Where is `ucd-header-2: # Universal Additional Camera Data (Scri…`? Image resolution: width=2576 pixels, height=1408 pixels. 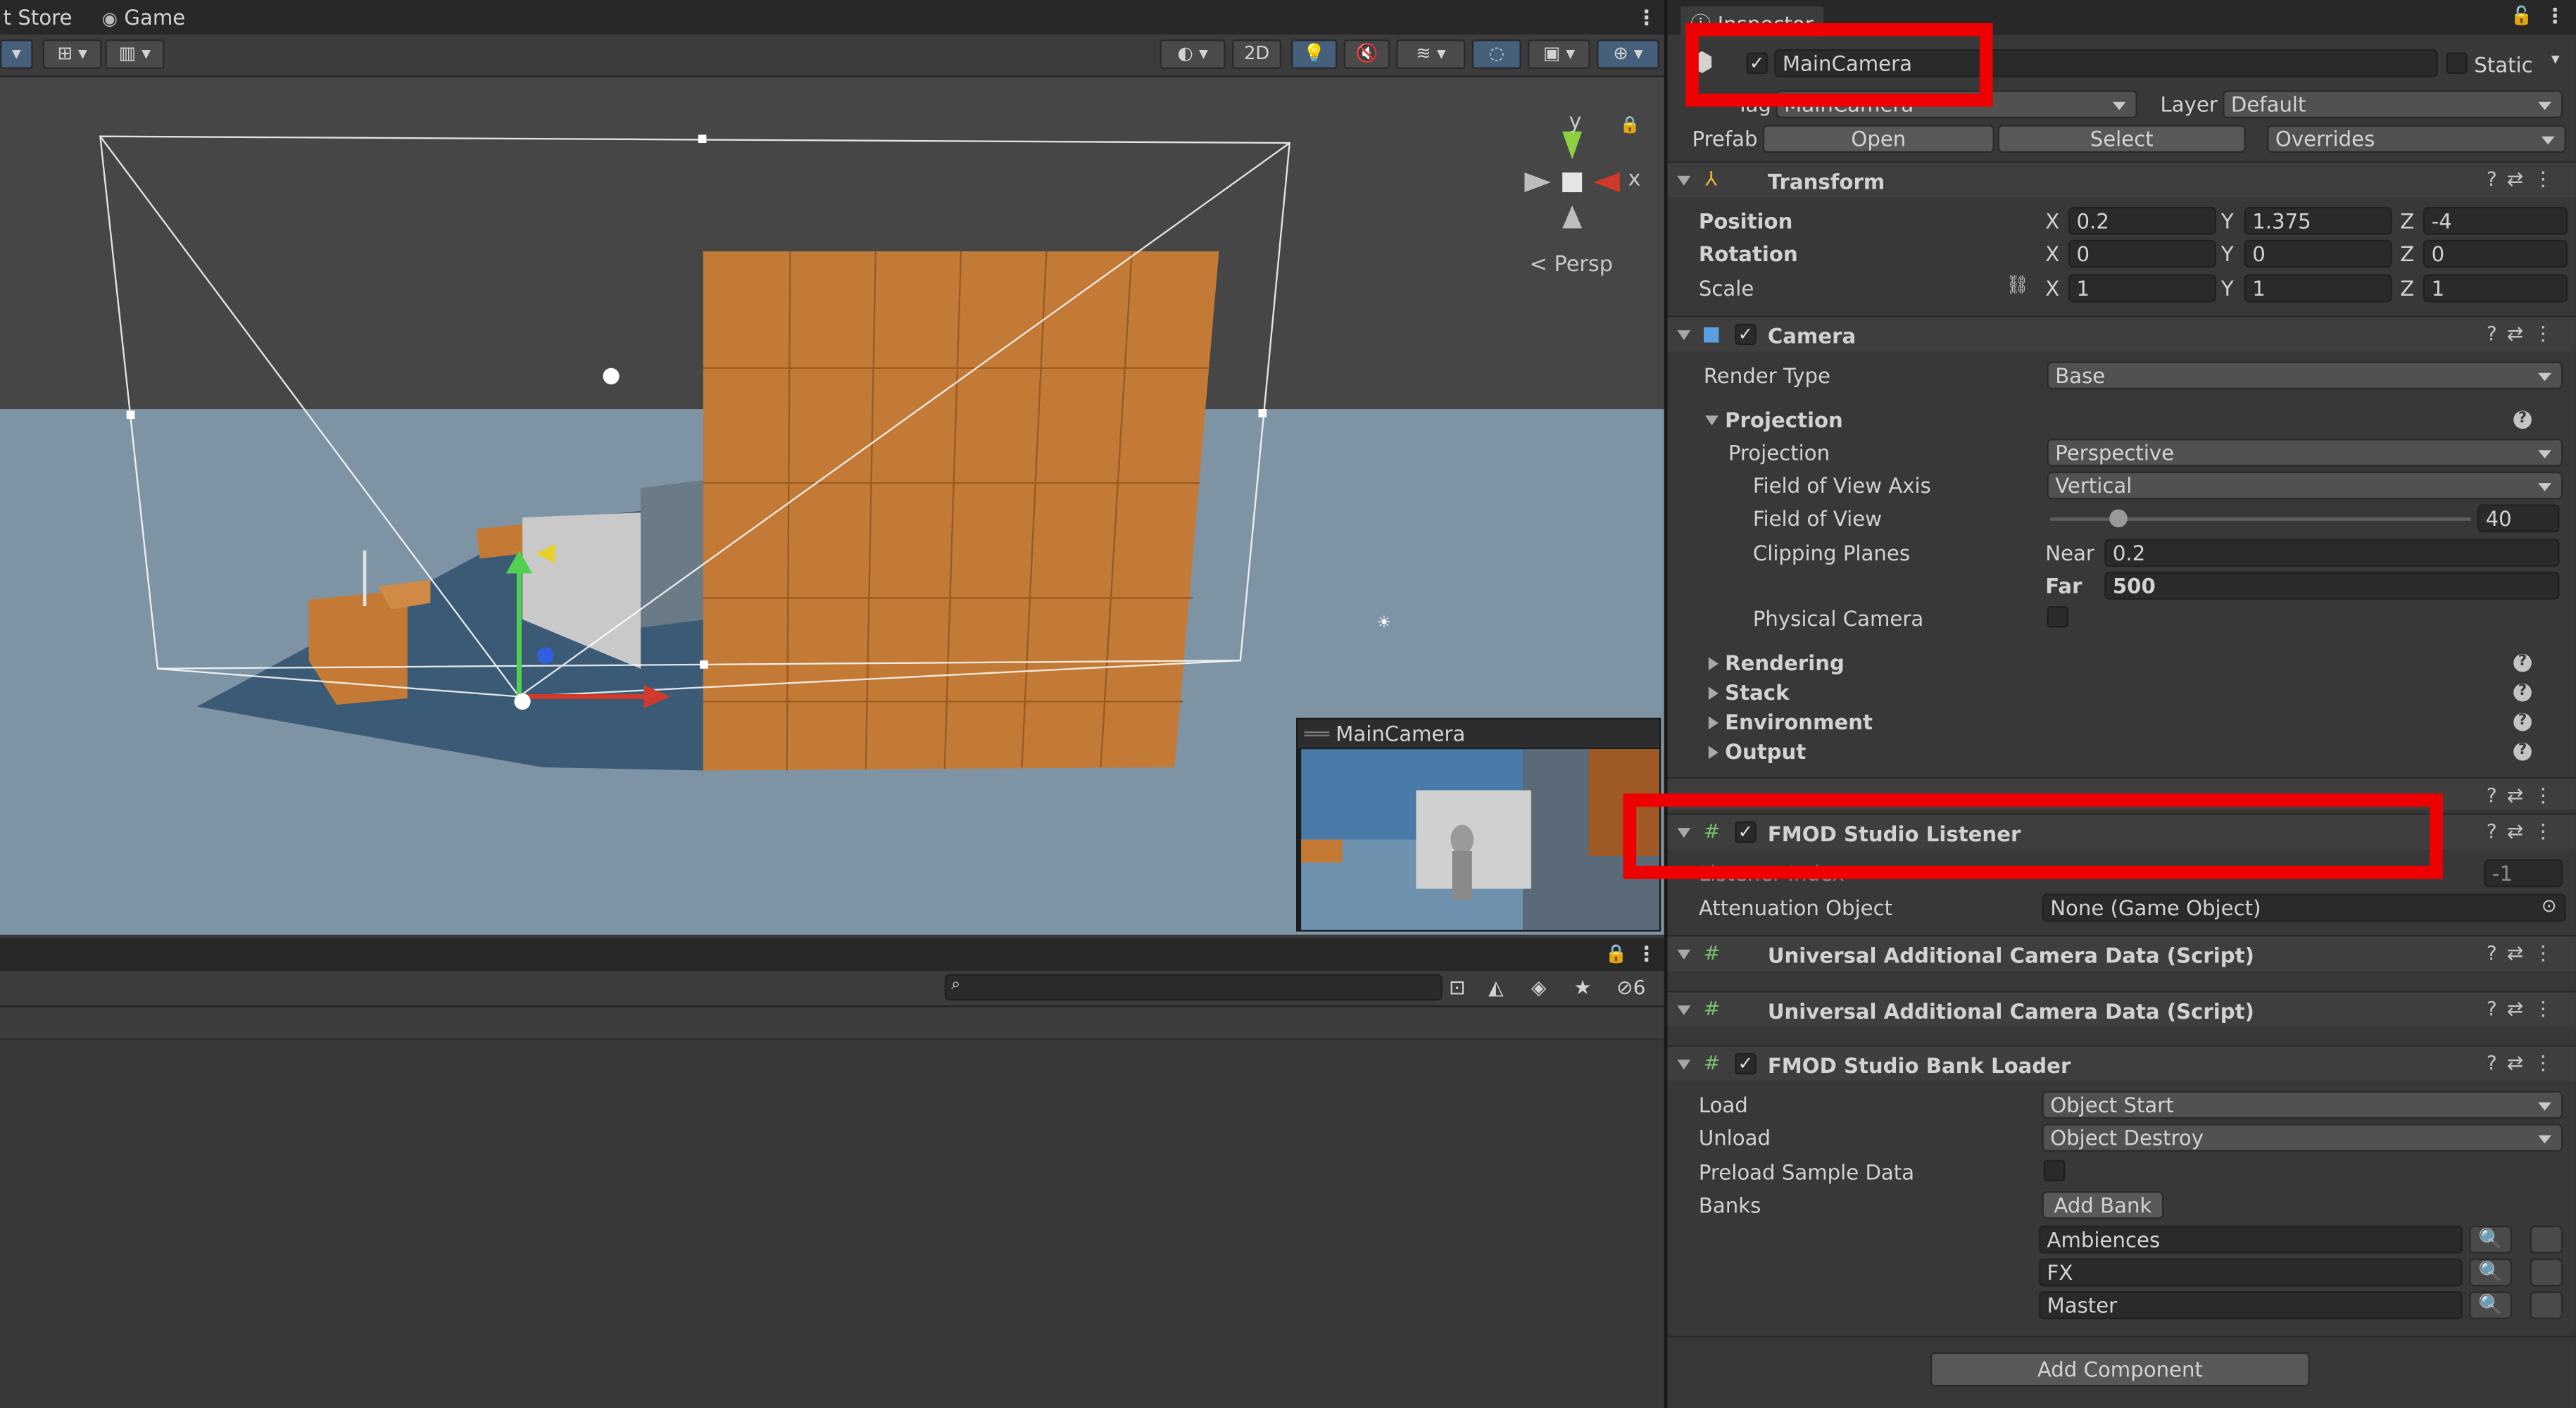 ucd-header-2: # Universal Additional Camera Data (Scri… is located at coordinates (2122, 1009).